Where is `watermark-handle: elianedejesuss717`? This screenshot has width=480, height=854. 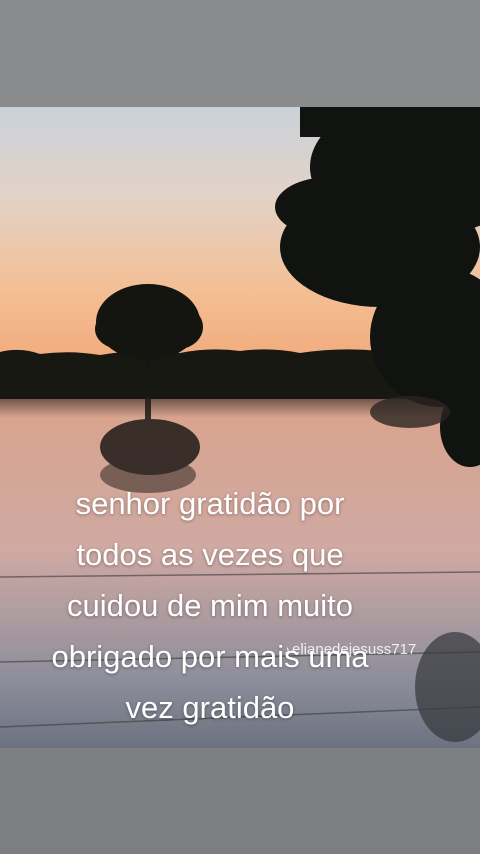 watermark-handle: elianedejesuss717 is located at coordinates (354, 649).